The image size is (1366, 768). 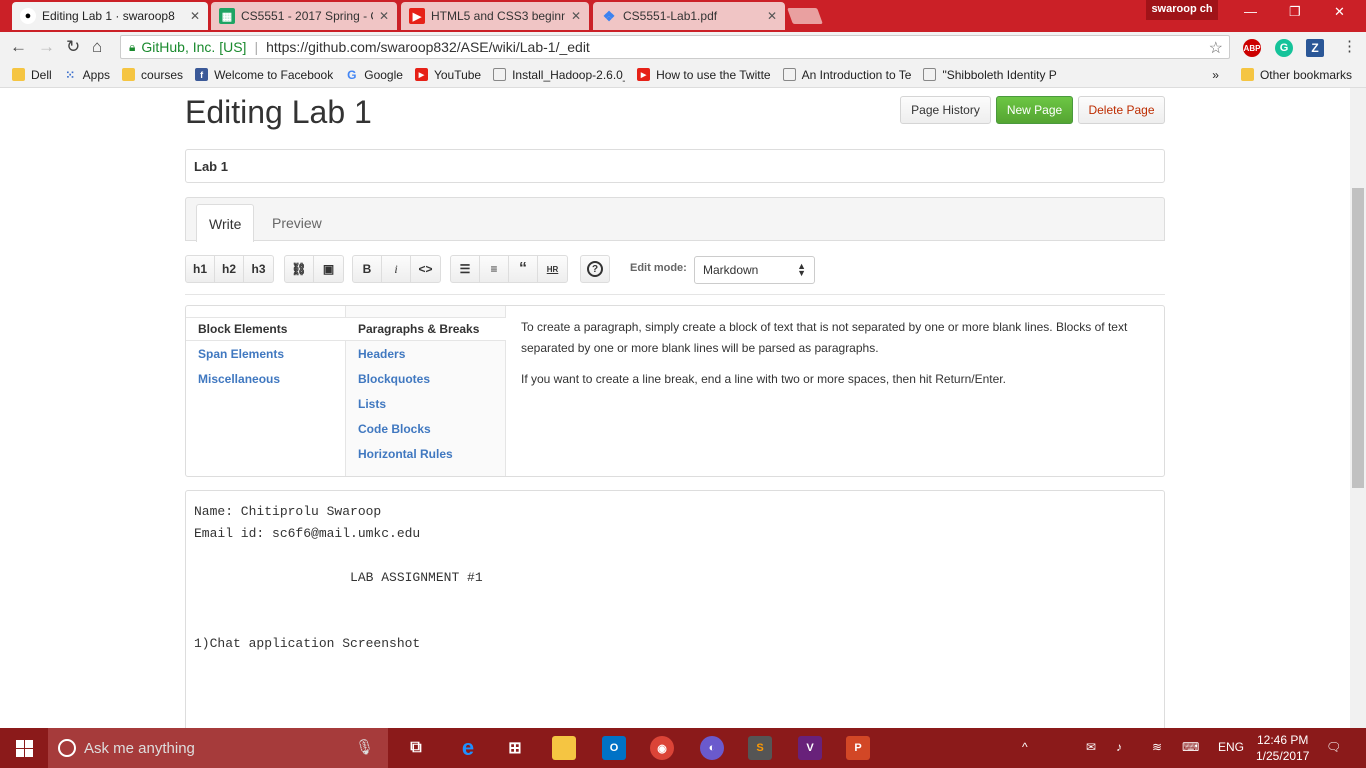 What do you see at coordinates (494, 269) in the screenshot?
I see `ordered-list-icon: ≡` at bounding box center [494, 269].